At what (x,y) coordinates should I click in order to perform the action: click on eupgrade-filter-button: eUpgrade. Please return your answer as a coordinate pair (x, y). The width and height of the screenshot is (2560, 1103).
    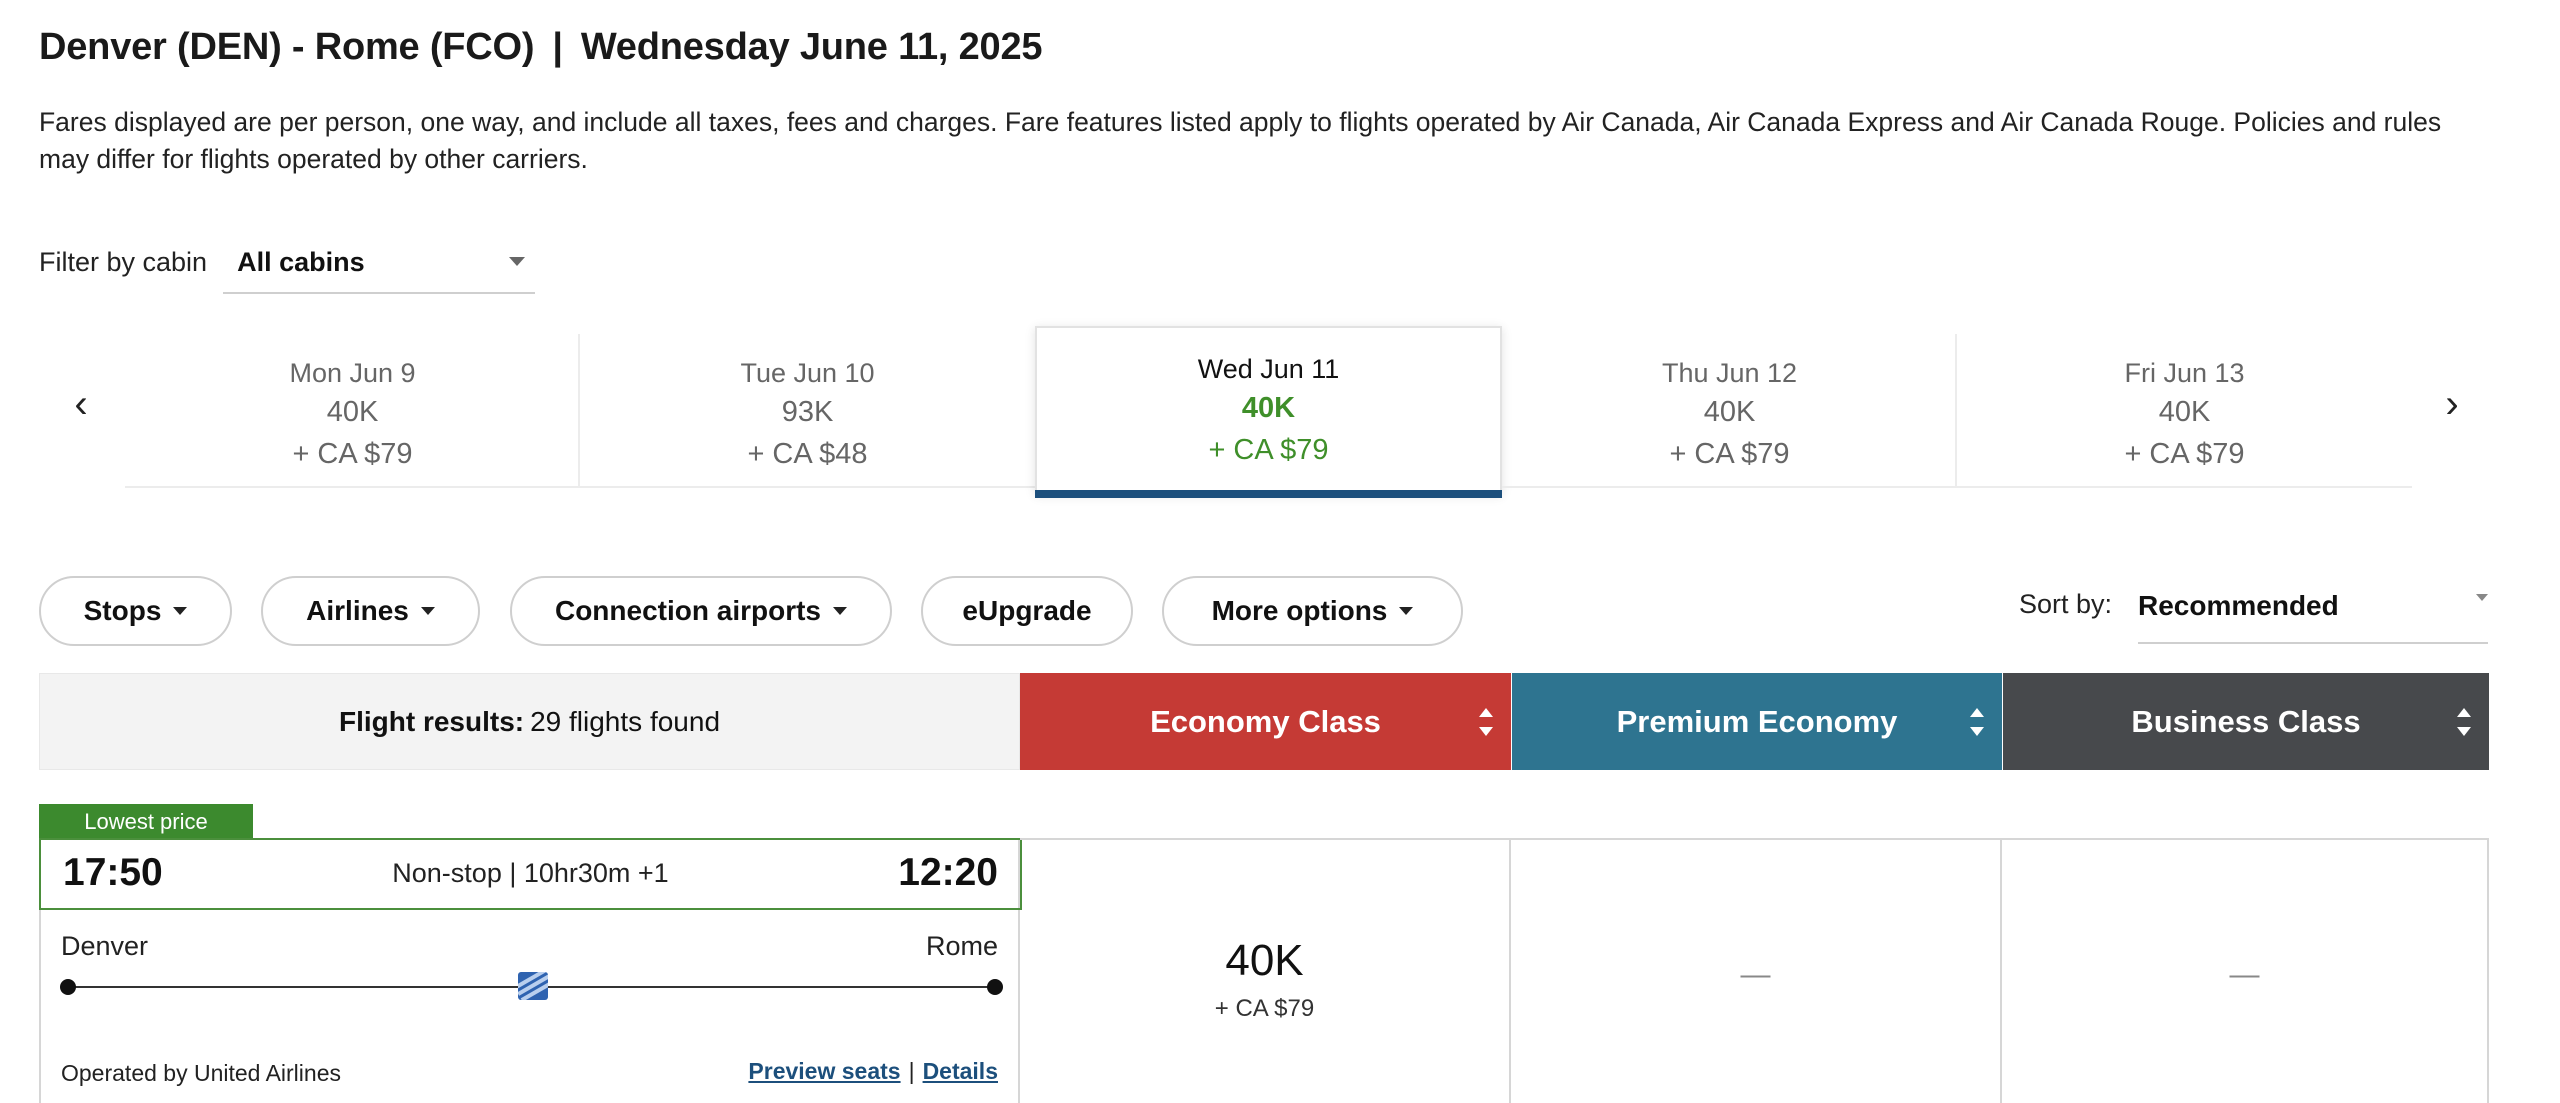
    Looking at the image, I should click on (1027, 611).